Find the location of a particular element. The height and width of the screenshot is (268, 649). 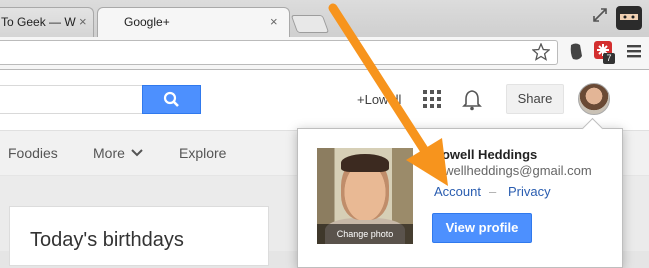

evernote-icon is located at coordinates (576, 52).